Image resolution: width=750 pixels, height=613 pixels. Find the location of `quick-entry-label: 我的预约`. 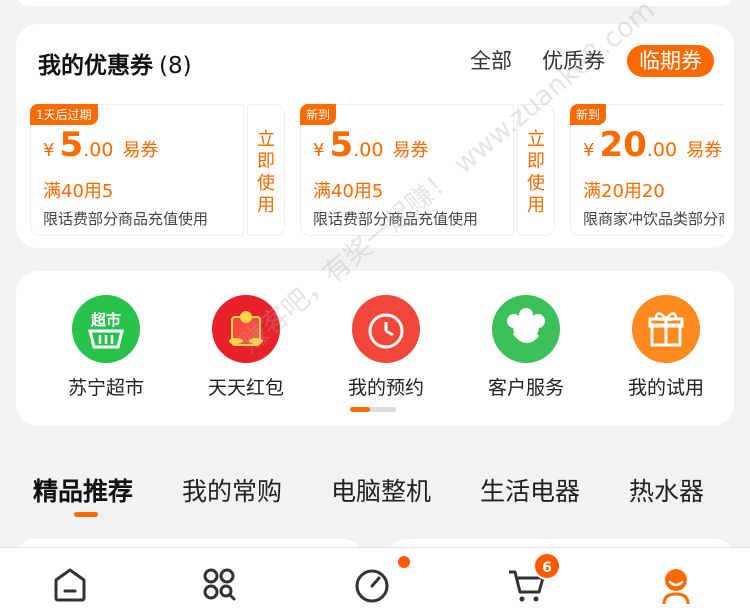

quick-entry-label: 我的预约 is located at coordinates (385, 388).